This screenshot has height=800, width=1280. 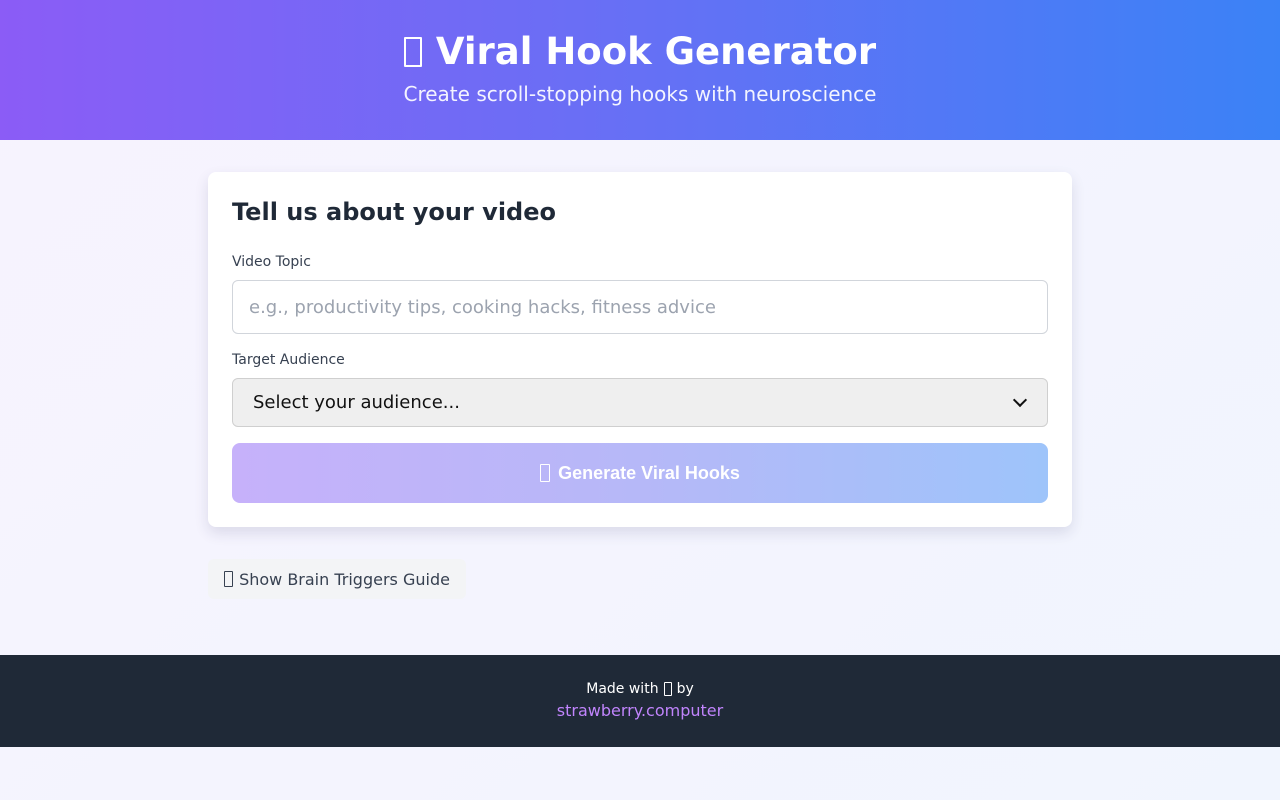 I want to click on form-heading: Tell us about your video, so click(x=394, y=212).